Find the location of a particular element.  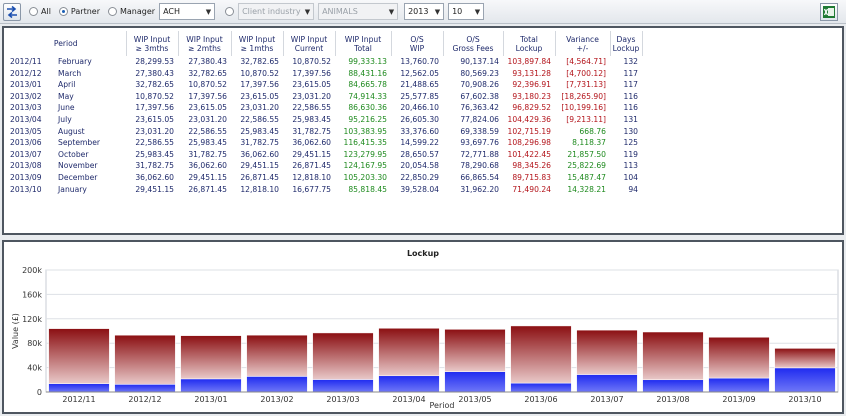

days-lockup-cell: 113 is located at coordinates (631, 166).